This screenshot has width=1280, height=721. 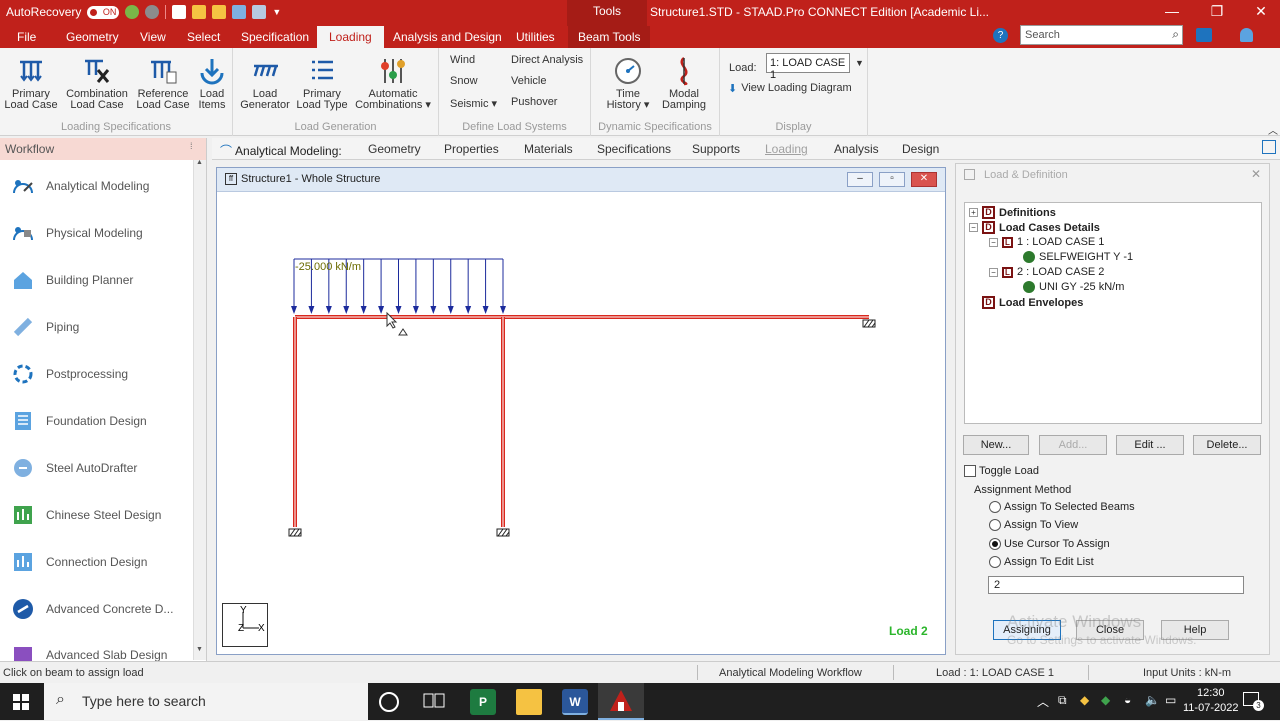 What do you see at coordinates (1204, 35) in the screenshot?
I see `people-icon` at bounding box center [1204, 35].